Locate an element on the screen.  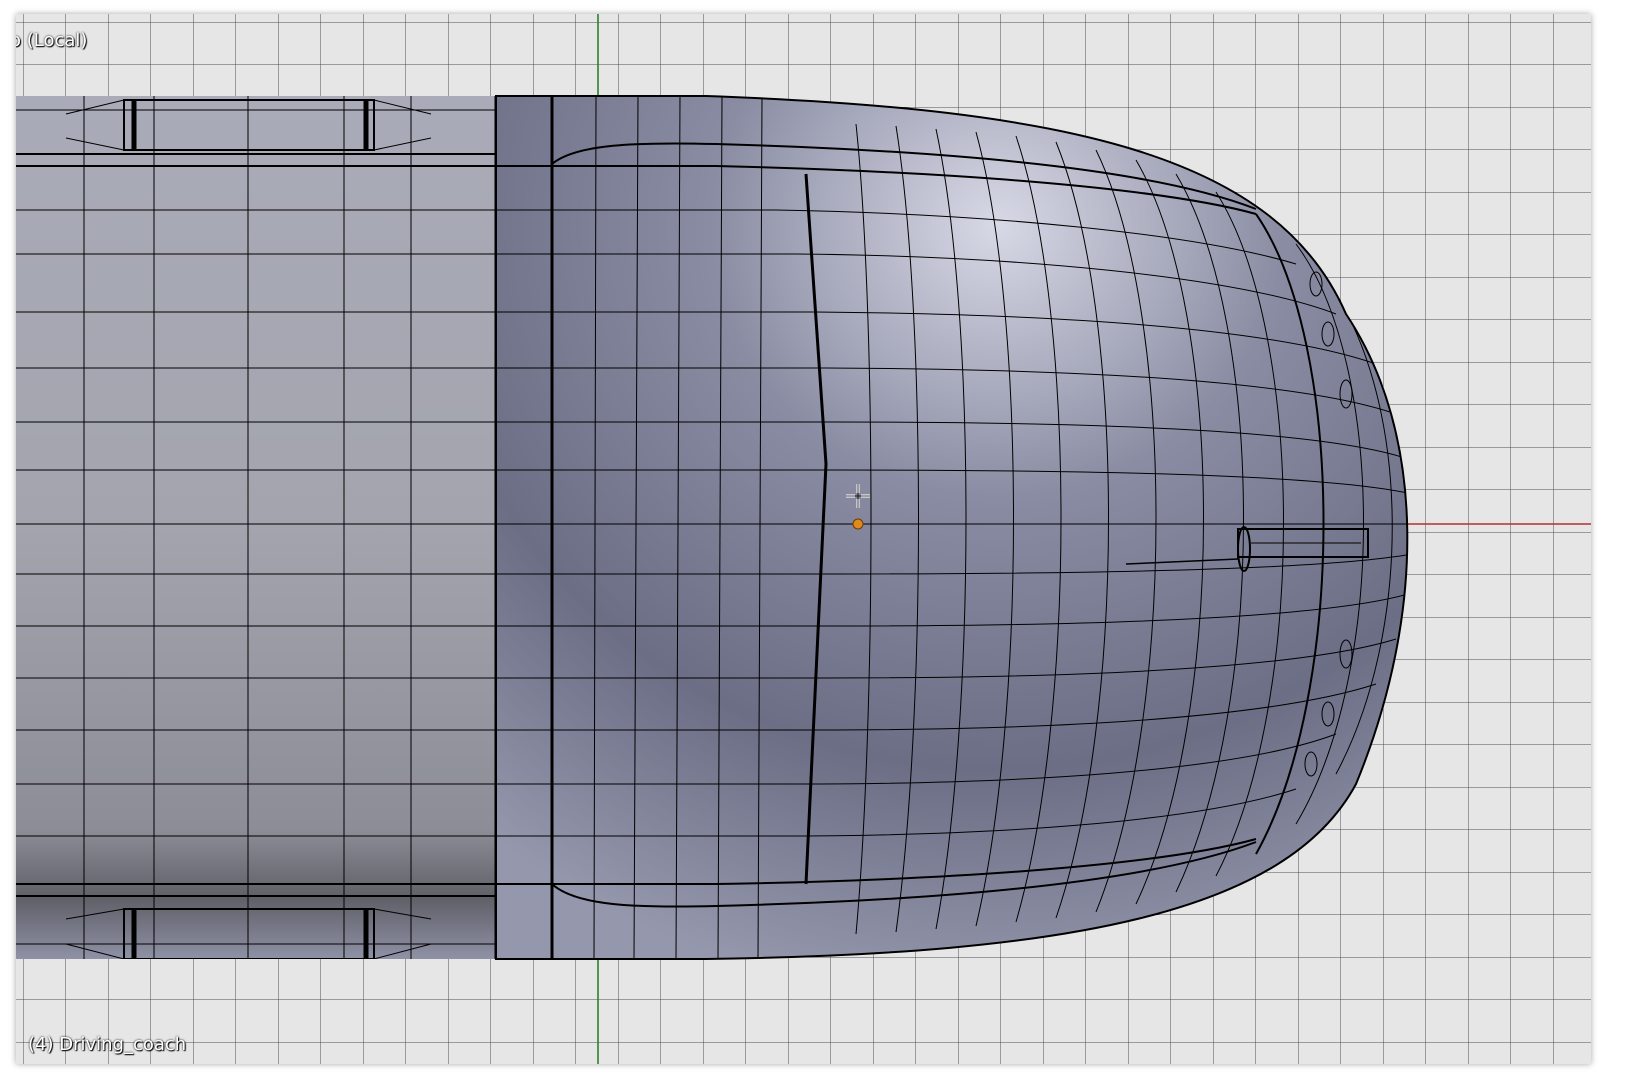
view-label: o (Local) is located at coordinates (52, 40).